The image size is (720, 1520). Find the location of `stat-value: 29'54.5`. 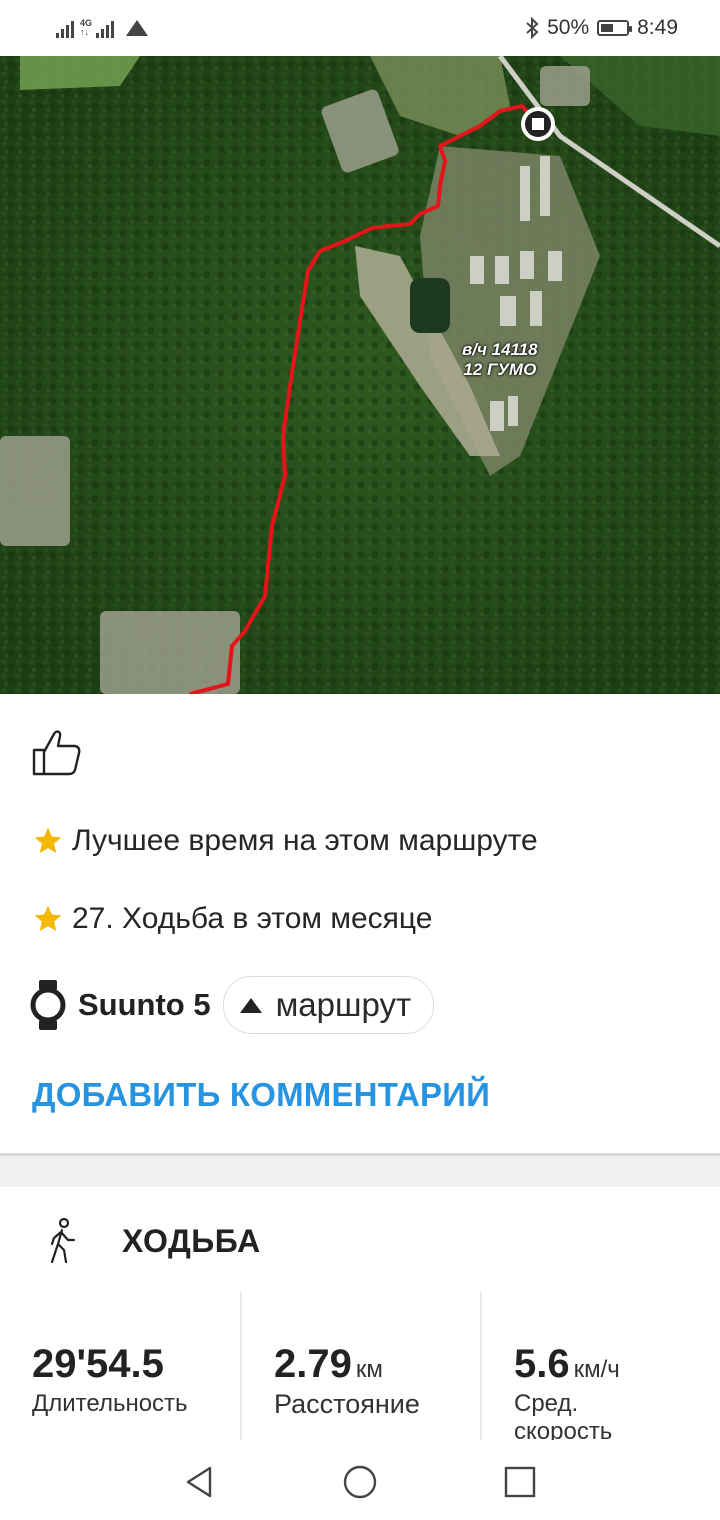

stat-value: 29'54.5 is located at coordinates (98, 1364).